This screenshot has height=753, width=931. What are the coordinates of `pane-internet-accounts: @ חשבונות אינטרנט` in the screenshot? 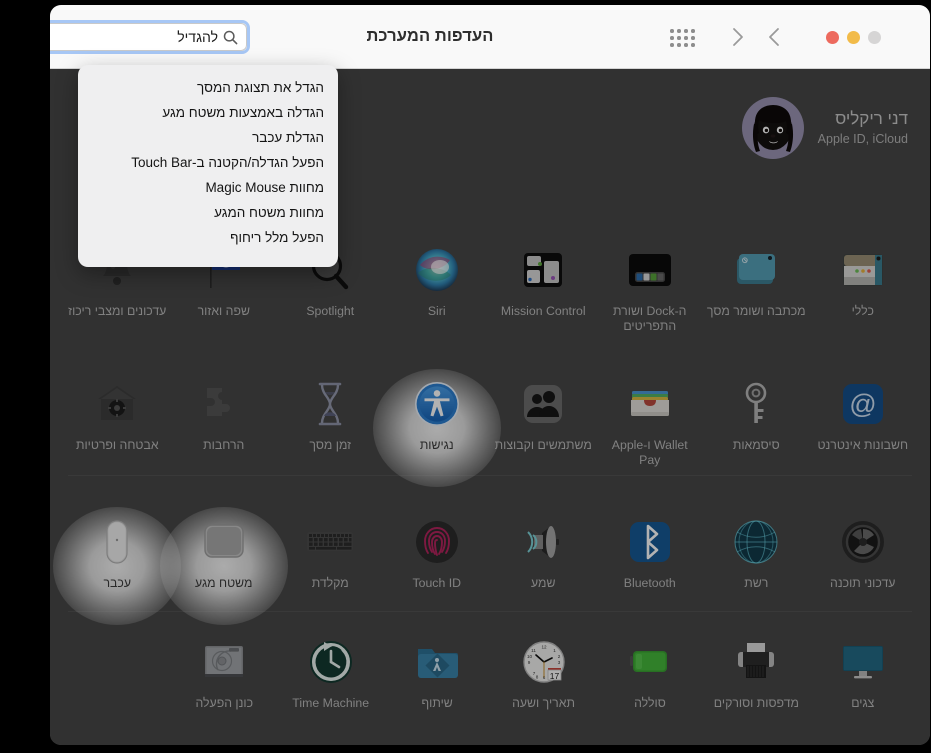 It's located at (863, 430).